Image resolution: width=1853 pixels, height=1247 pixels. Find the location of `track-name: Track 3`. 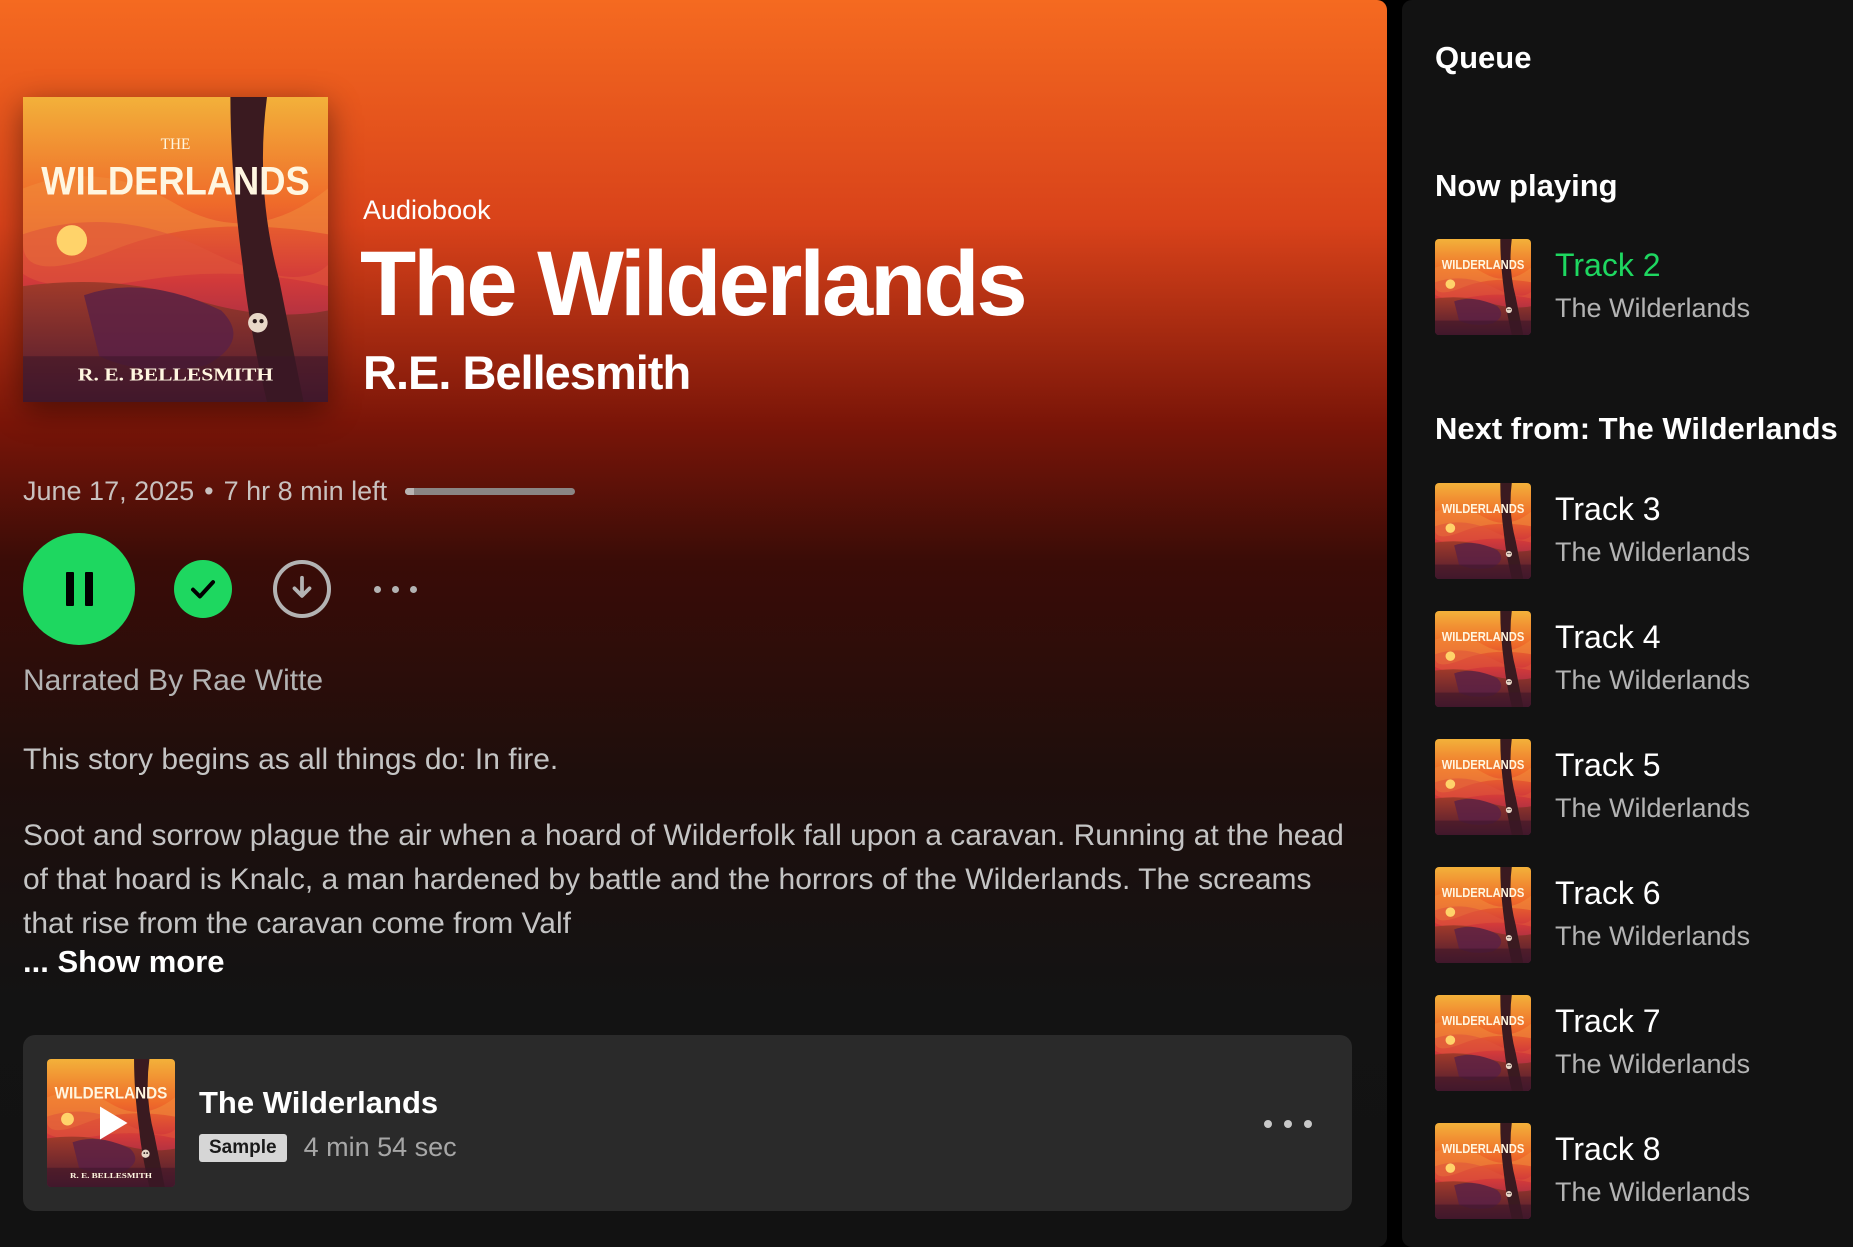

track-name: Track 3 is located at coordinates (1608, 509).